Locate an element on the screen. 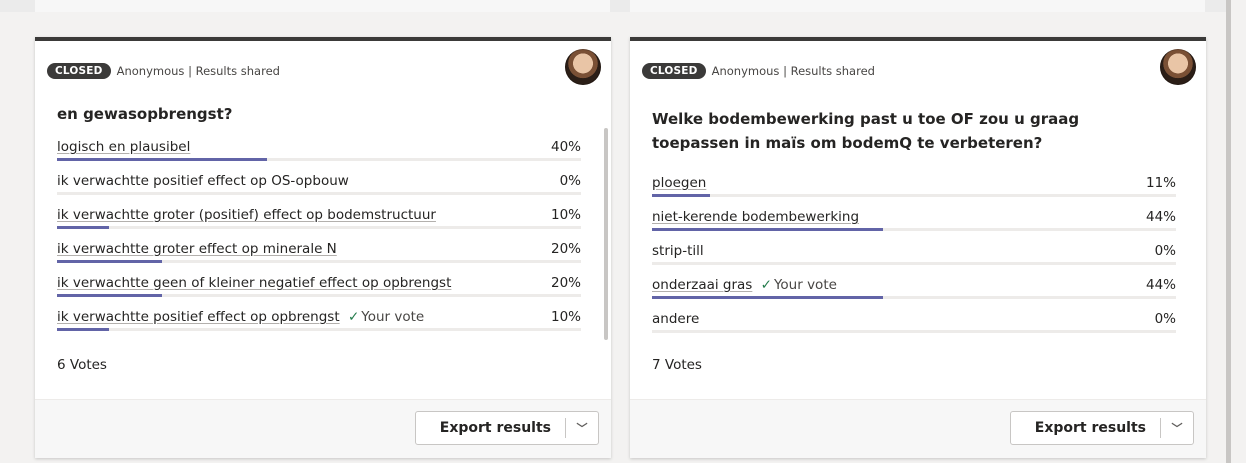 This screenshot has height=463, width=1246. option-label: onderzaai gras is located at coordinates (702, 285).